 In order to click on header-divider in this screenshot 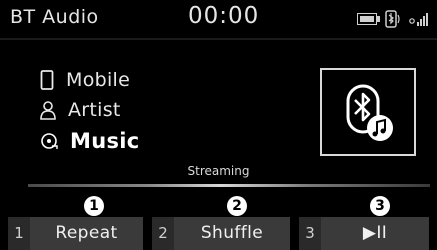, I will do `click(218, 39)`.